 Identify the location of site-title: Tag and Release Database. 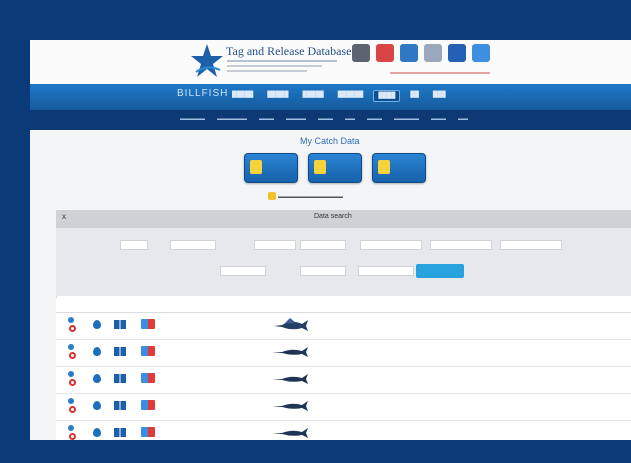
(289, 51).